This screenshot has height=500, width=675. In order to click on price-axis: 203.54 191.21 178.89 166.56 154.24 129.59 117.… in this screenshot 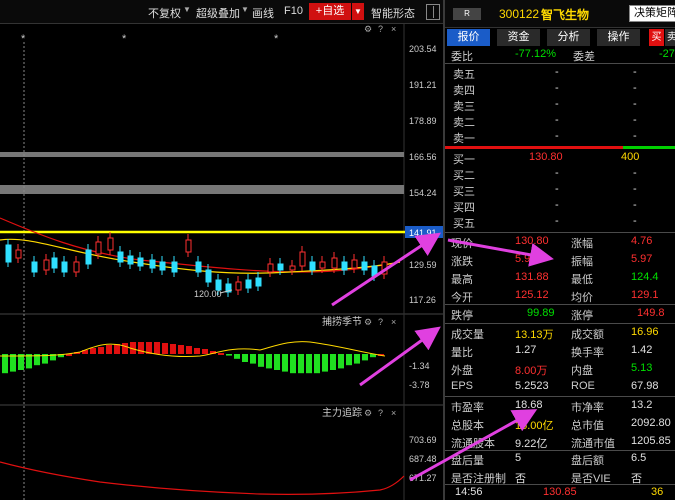, I will do `click(423, 174)`.